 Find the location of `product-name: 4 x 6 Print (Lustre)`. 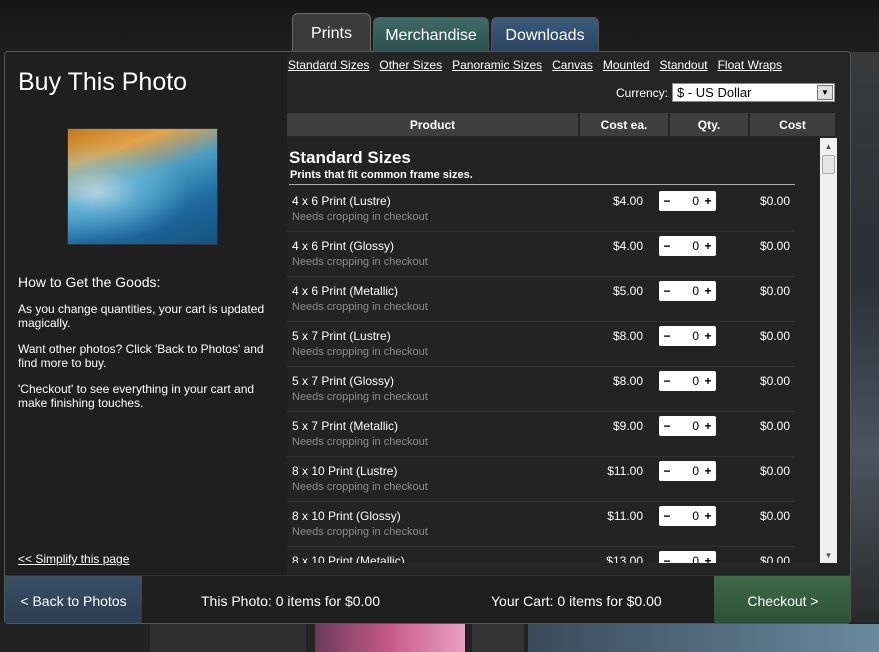

product-name: 4 x 6 Print (Lustre) is located at coordinates (341, 201).